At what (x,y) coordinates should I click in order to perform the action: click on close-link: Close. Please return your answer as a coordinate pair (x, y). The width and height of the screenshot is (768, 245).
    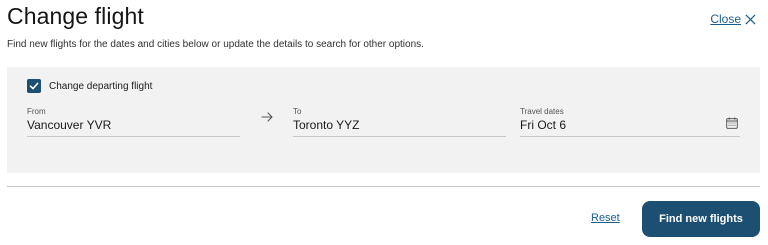
    Looking at the image, I should click on (733, 19).